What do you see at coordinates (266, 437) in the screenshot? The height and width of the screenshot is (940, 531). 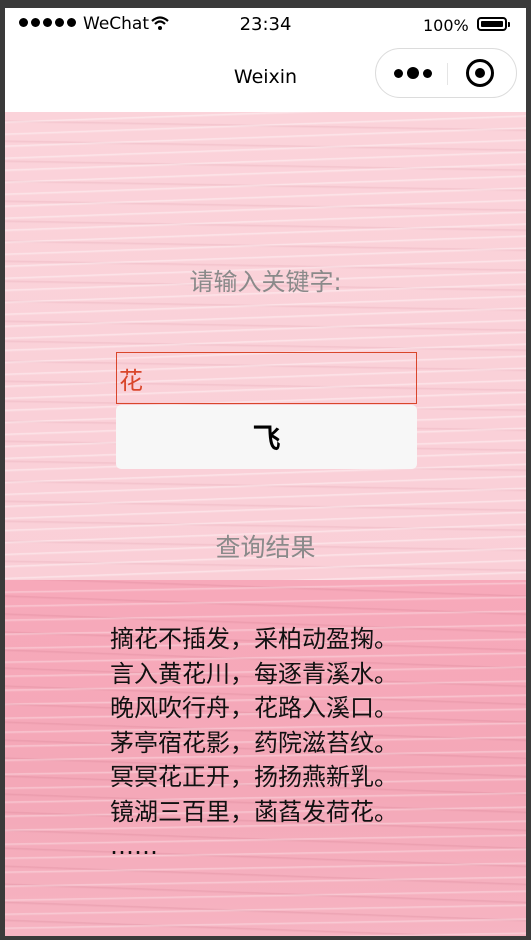 I see `fly-search-button: 飞` at bounding box center [266, 437].